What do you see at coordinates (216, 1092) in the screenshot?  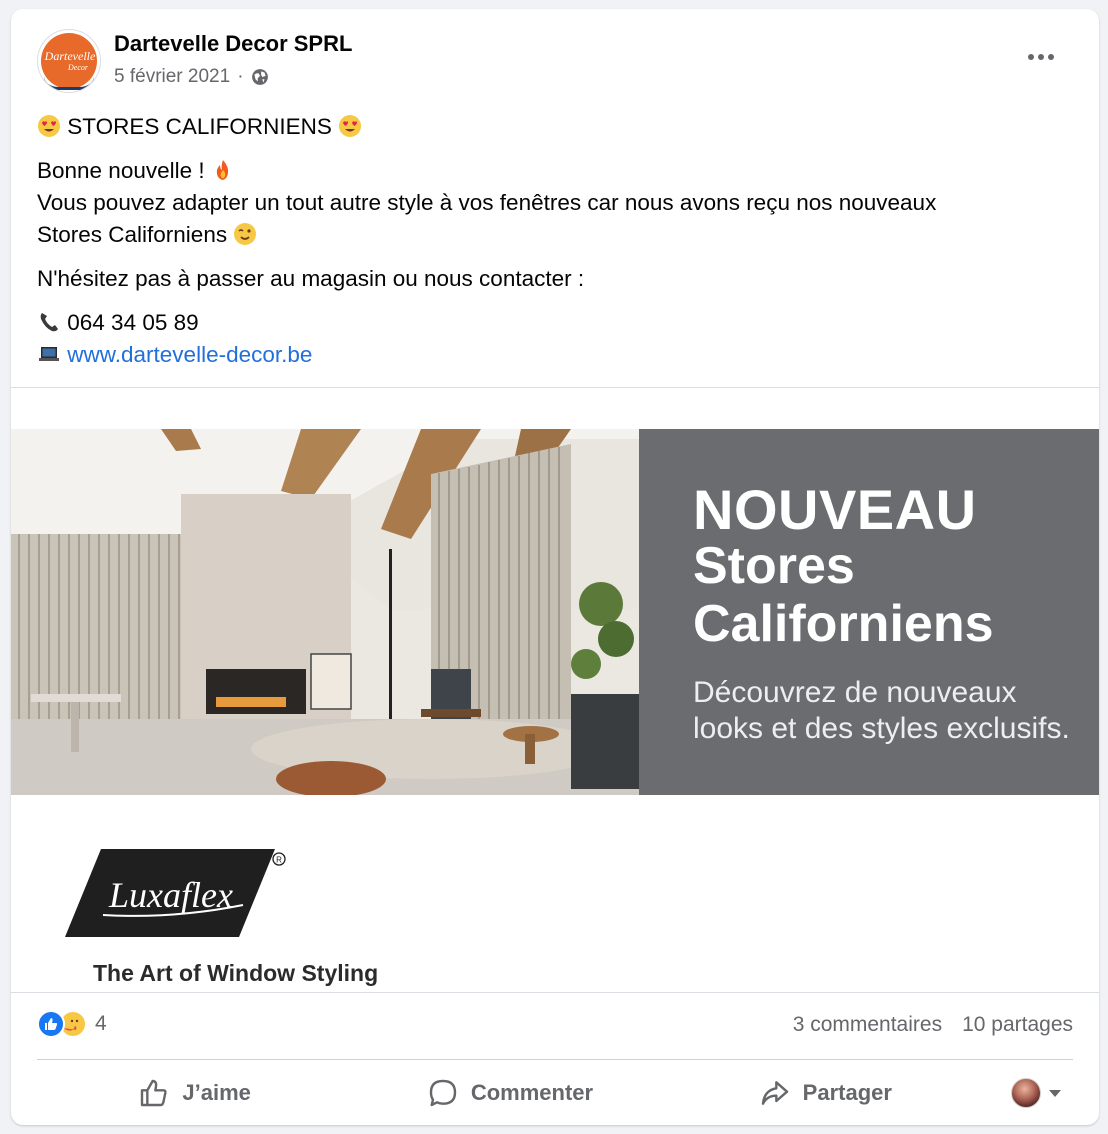 I see `like-label: J’aime` at bounding box center [216, 1092].